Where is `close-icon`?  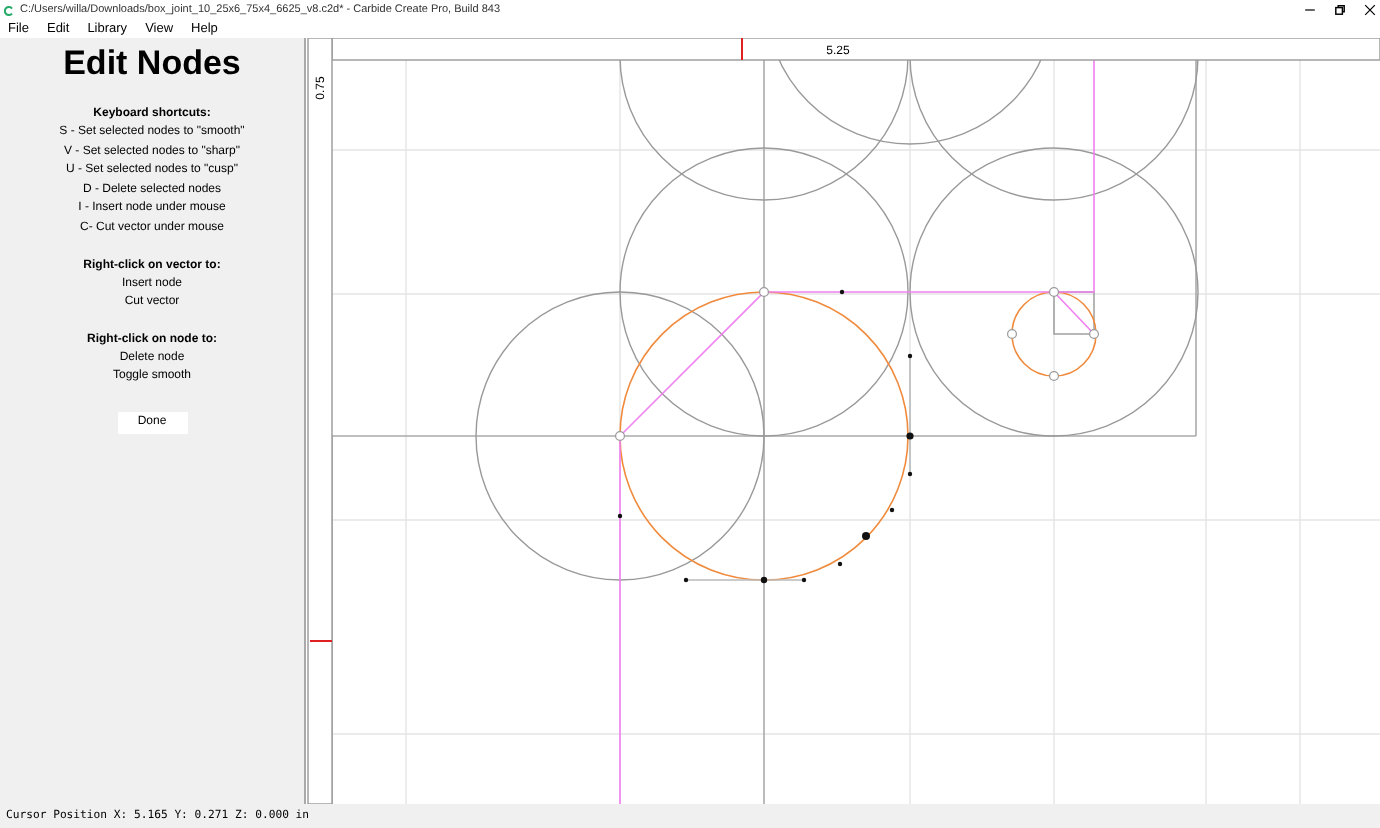 close-icon is located at coordinates (1370, 10).